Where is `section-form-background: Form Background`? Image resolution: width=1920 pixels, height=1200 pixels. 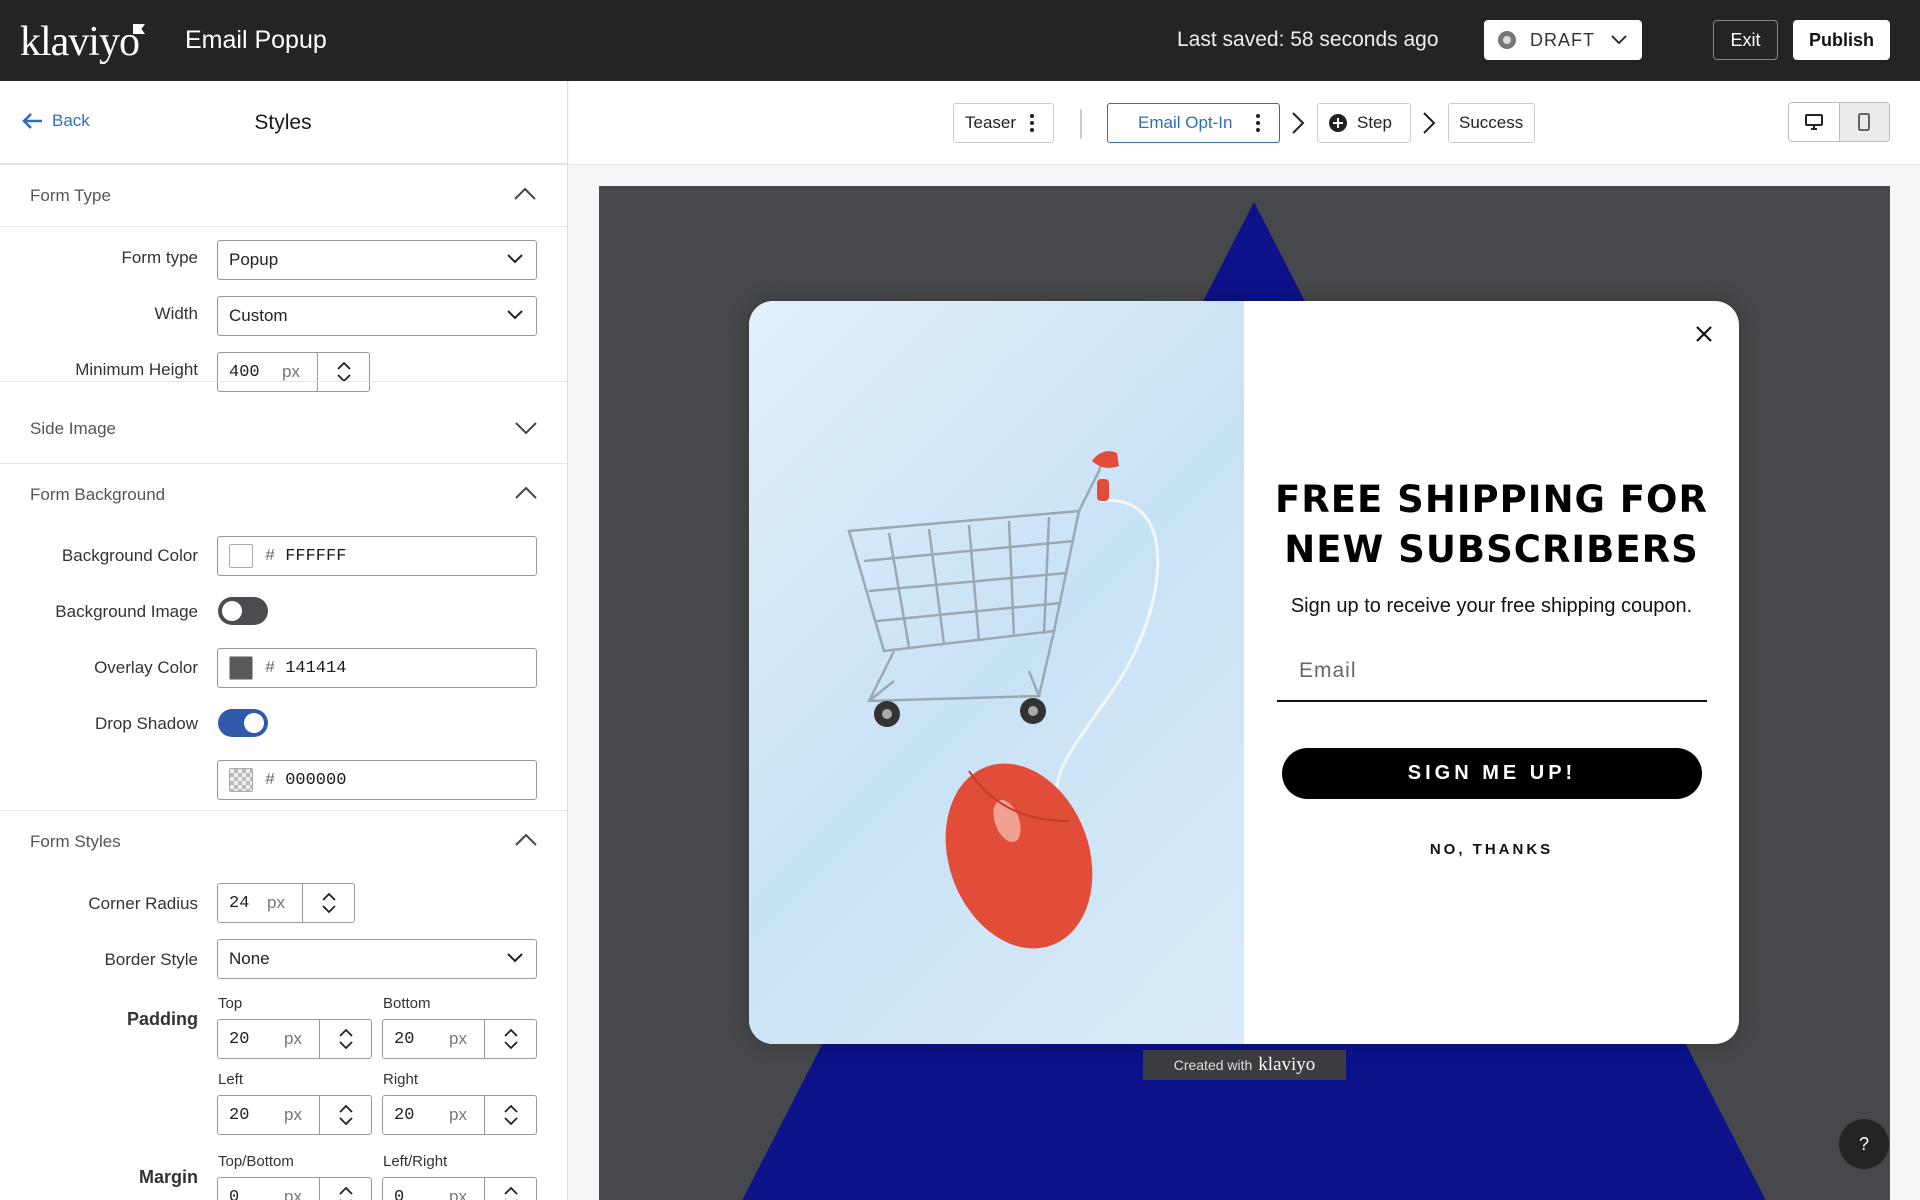 section-form-background: Form Background is located at coordinates (283, 495).